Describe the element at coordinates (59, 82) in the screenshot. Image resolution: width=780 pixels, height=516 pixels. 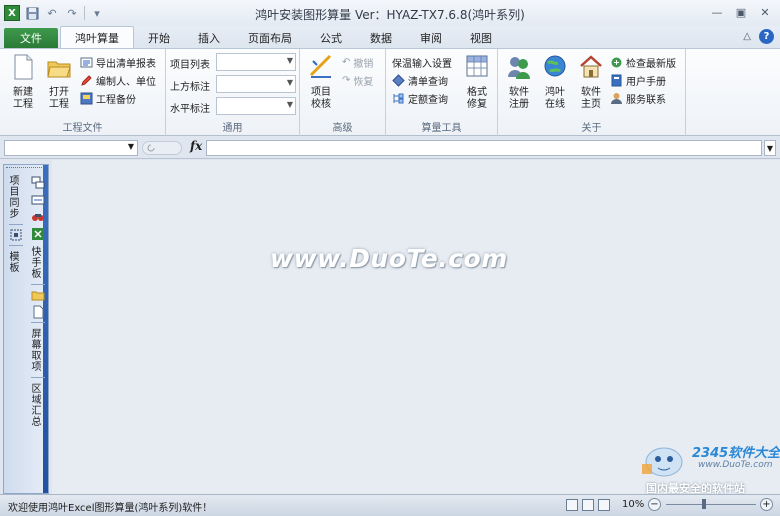
I see `open-project-button: 打开 工程` at that location.